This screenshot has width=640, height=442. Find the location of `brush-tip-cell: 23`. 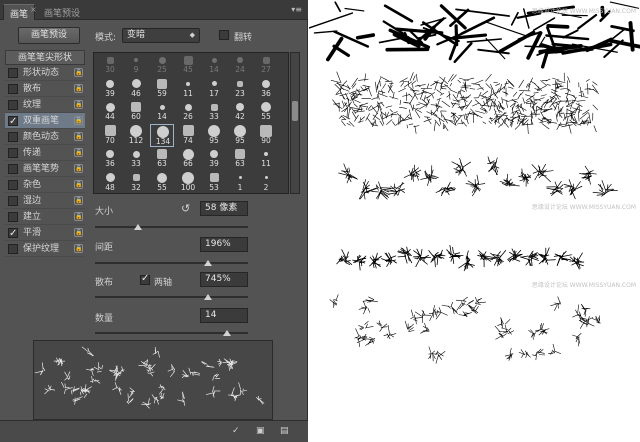

brush-tip-cell: 23 is located at coordinates (240, 88).